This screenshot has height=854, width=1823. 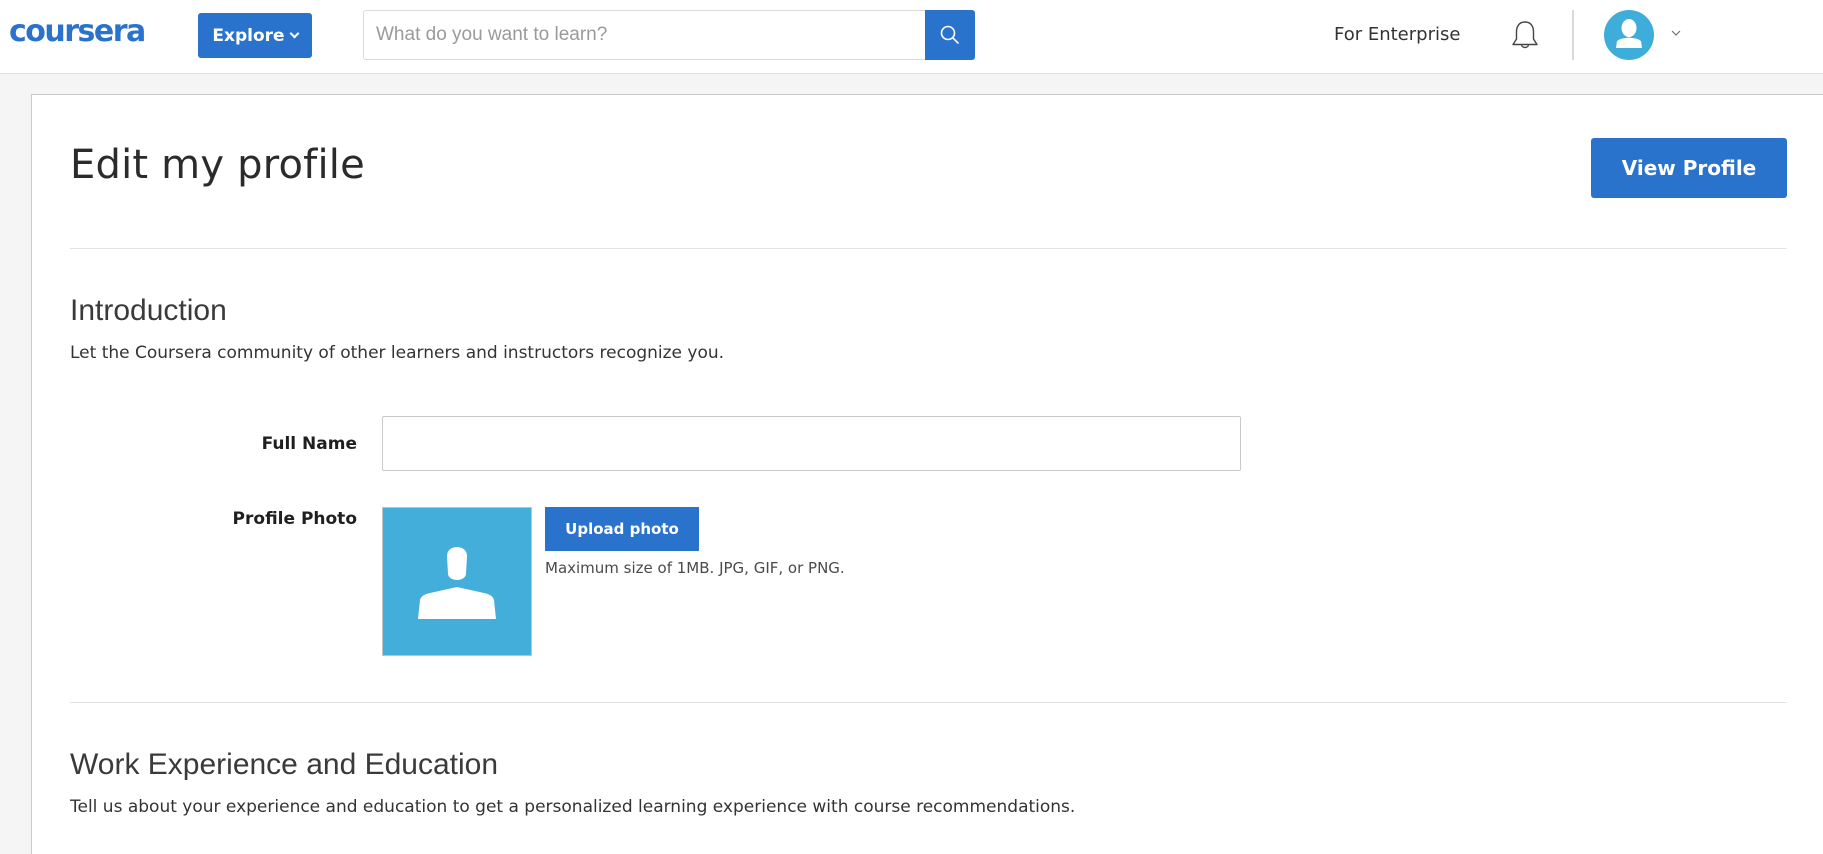 I want to click on search-bar, so click(x=669, y=35).